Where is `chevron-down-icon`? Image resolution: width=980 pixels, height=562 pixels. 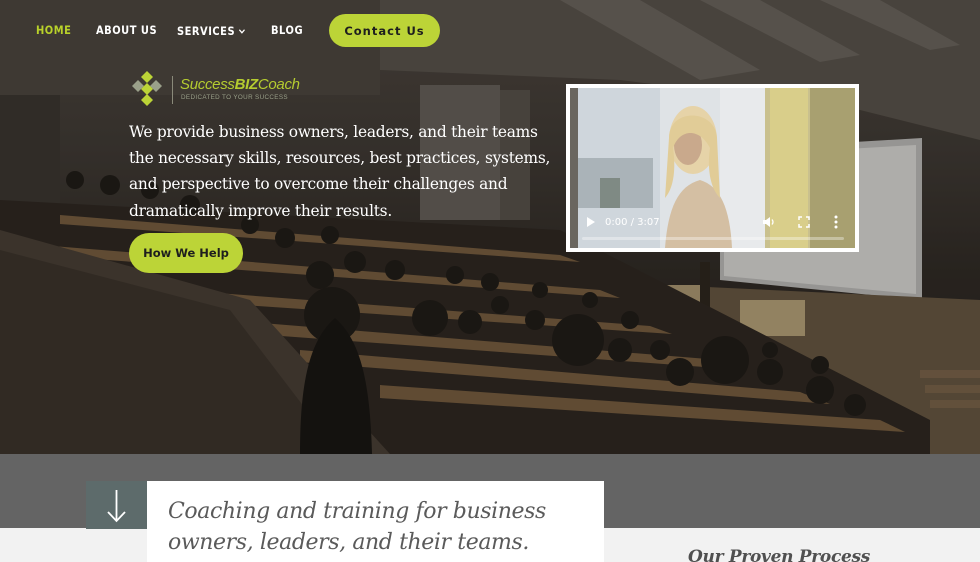 chevron-down-icon is located at coordinates (241, 30).